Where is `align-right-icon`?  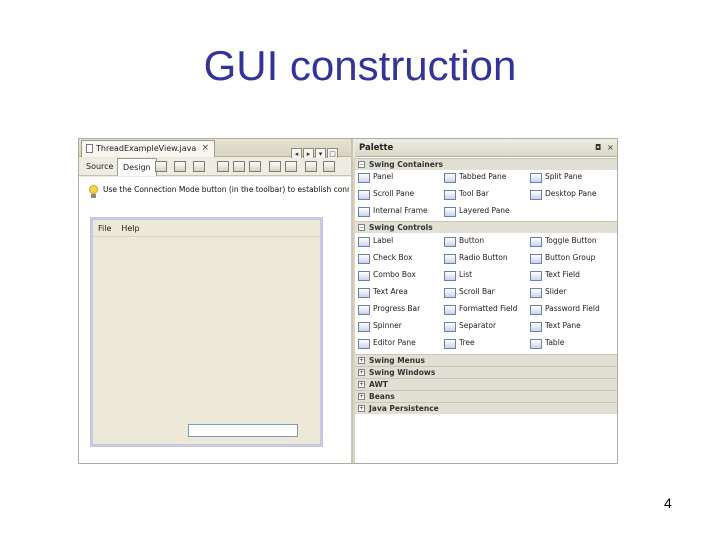
align-right-icon is located at coordinates (239, 166).